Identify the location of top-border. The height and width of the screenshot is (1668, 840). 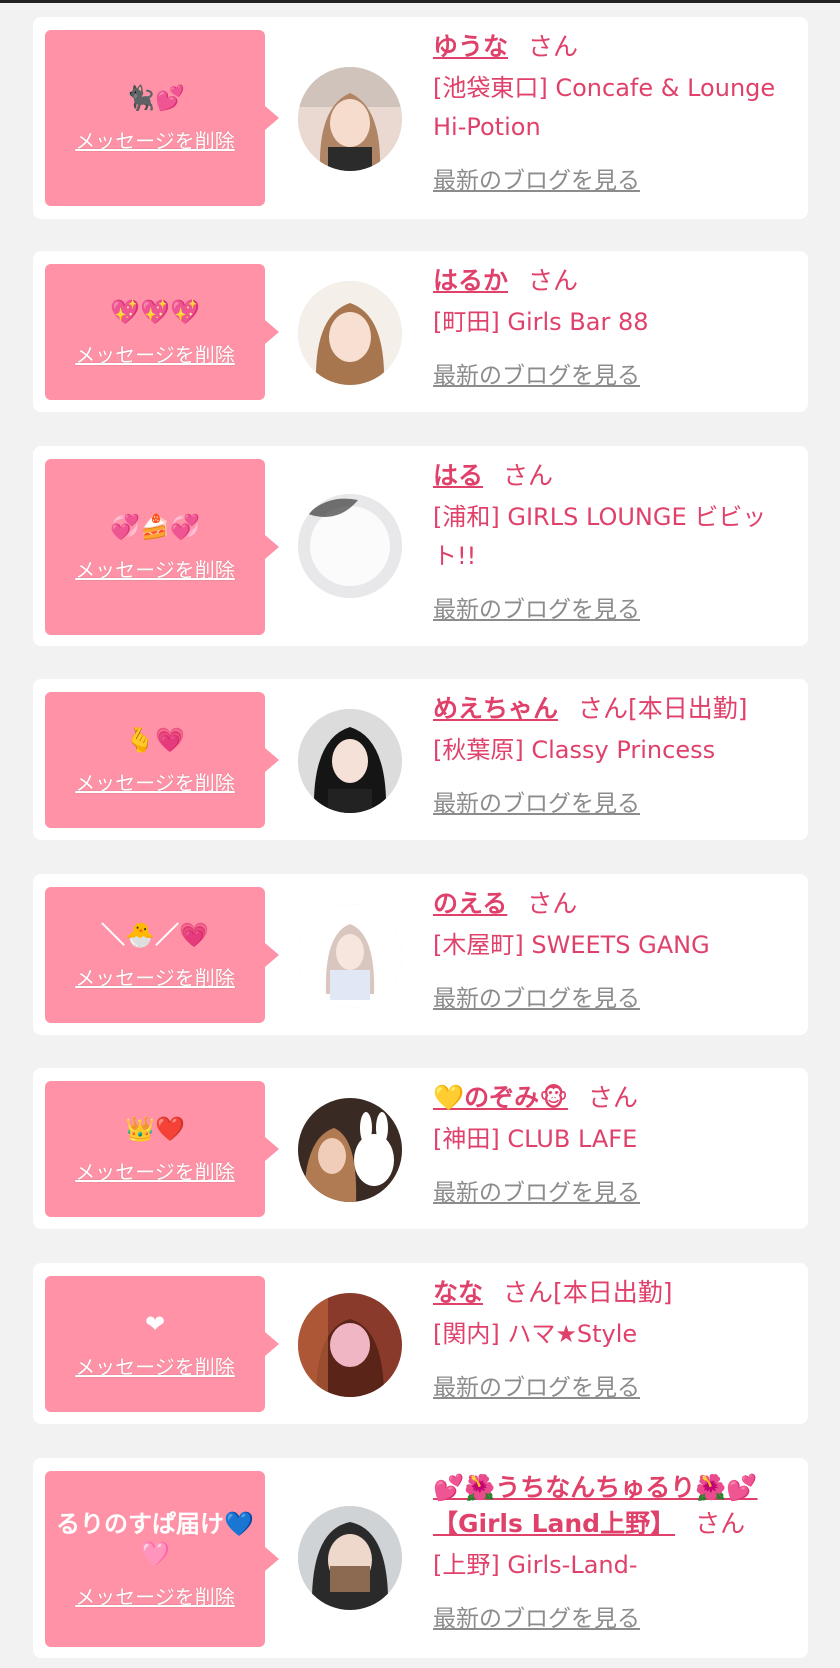
(420, 1).